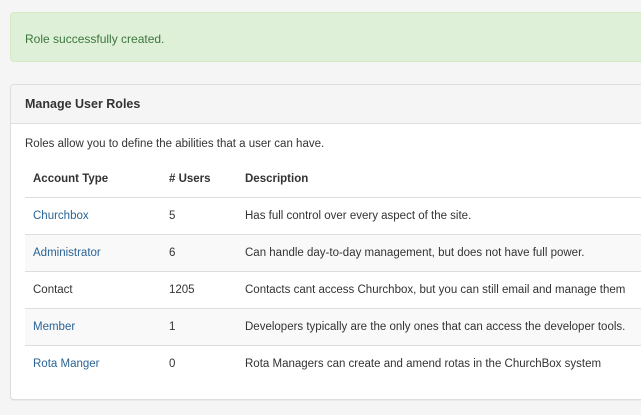  I want to click on role-cell: Rota Manger, so click(93, 363).